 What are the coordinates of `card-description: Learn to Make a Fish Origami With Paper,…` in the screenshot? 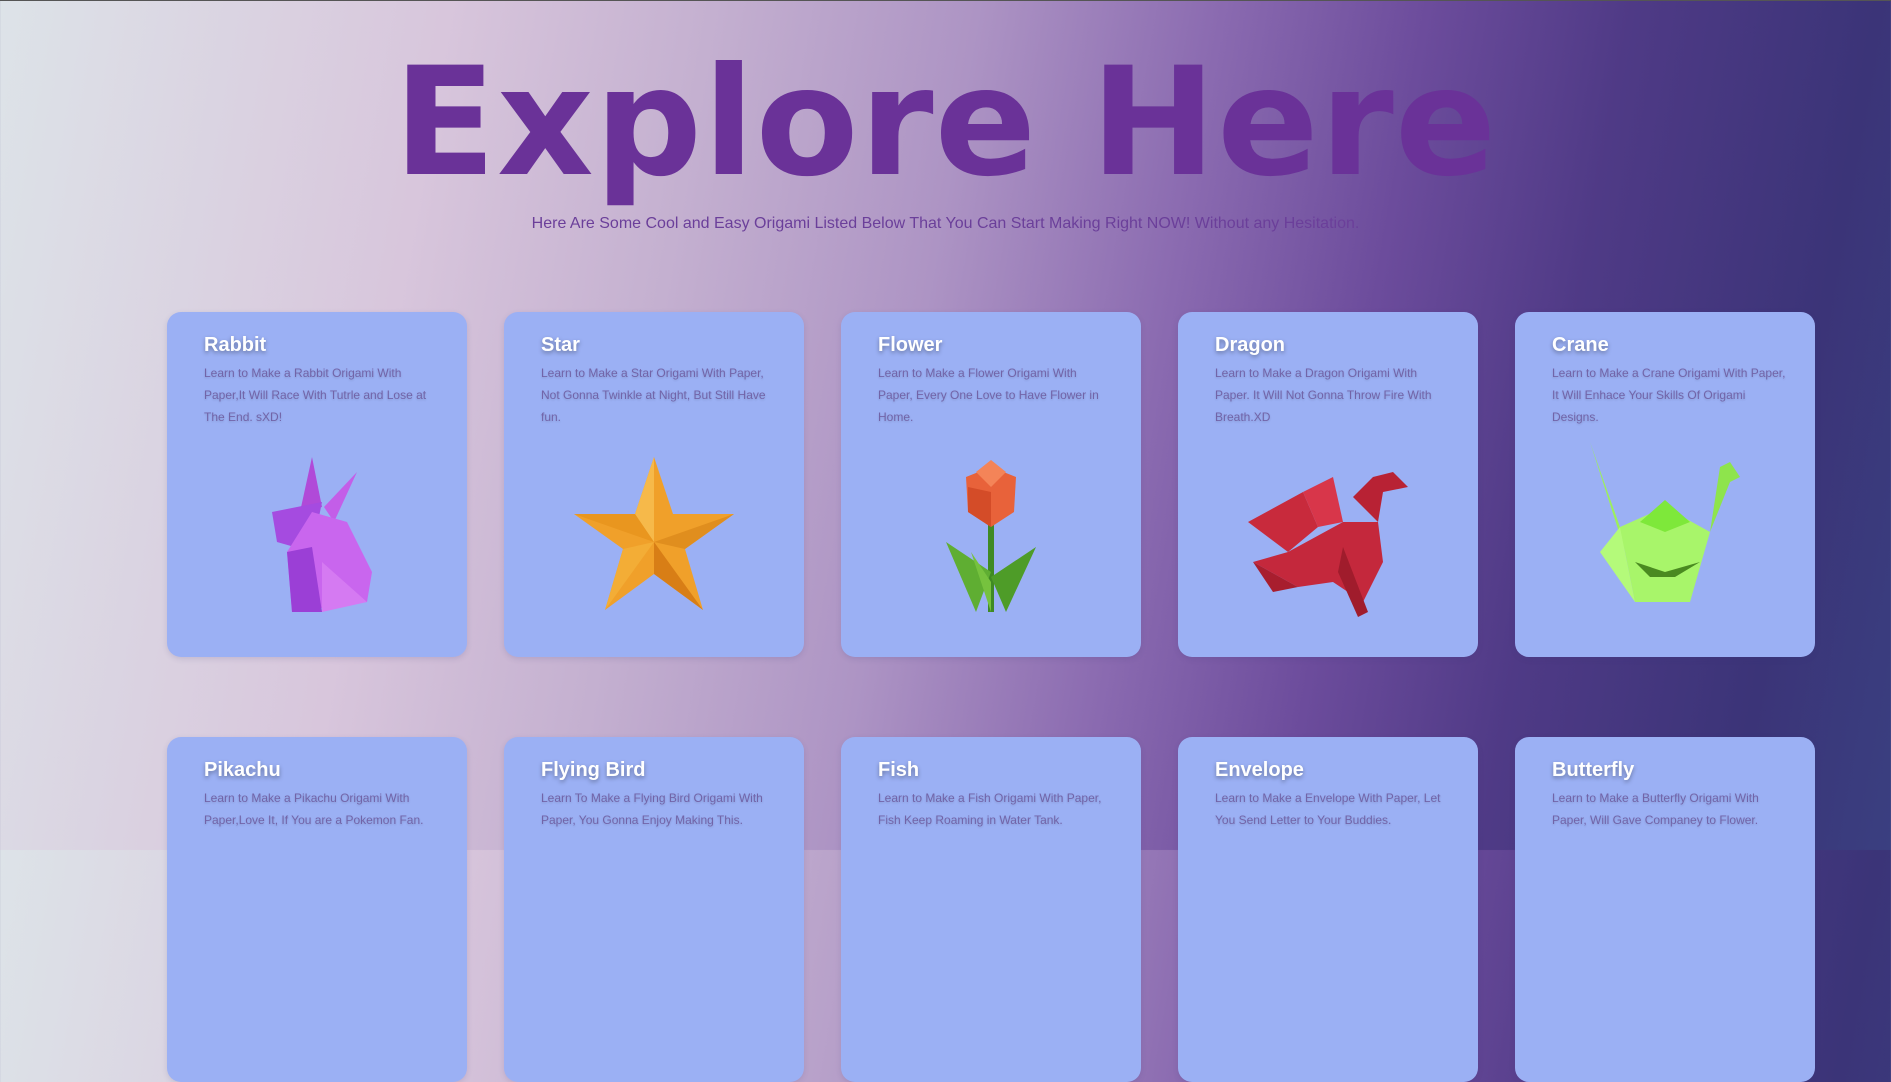 It's located at (990, 809).